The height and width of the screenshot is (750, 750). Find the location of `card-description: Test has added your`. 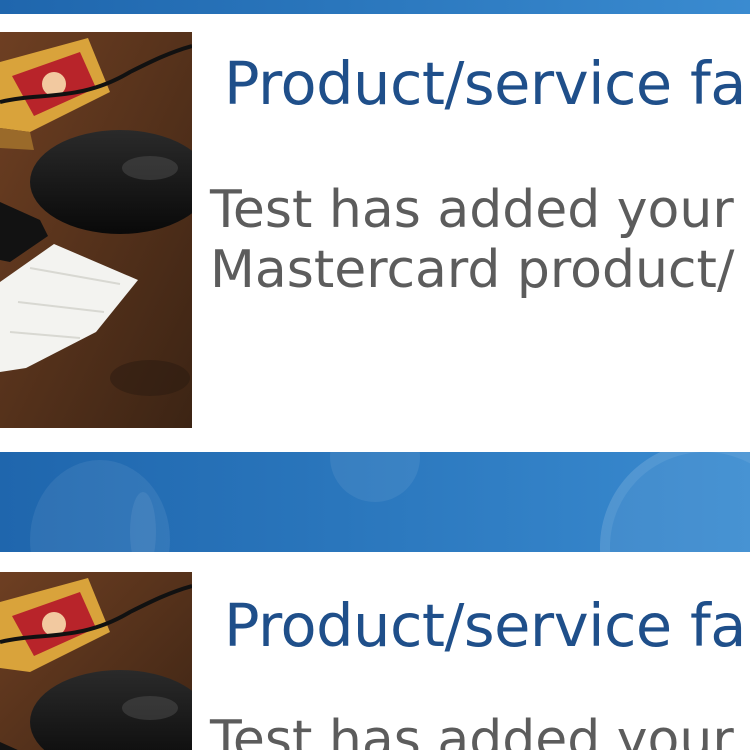

card-description: Test has added your is located at coordinates (480, 730).